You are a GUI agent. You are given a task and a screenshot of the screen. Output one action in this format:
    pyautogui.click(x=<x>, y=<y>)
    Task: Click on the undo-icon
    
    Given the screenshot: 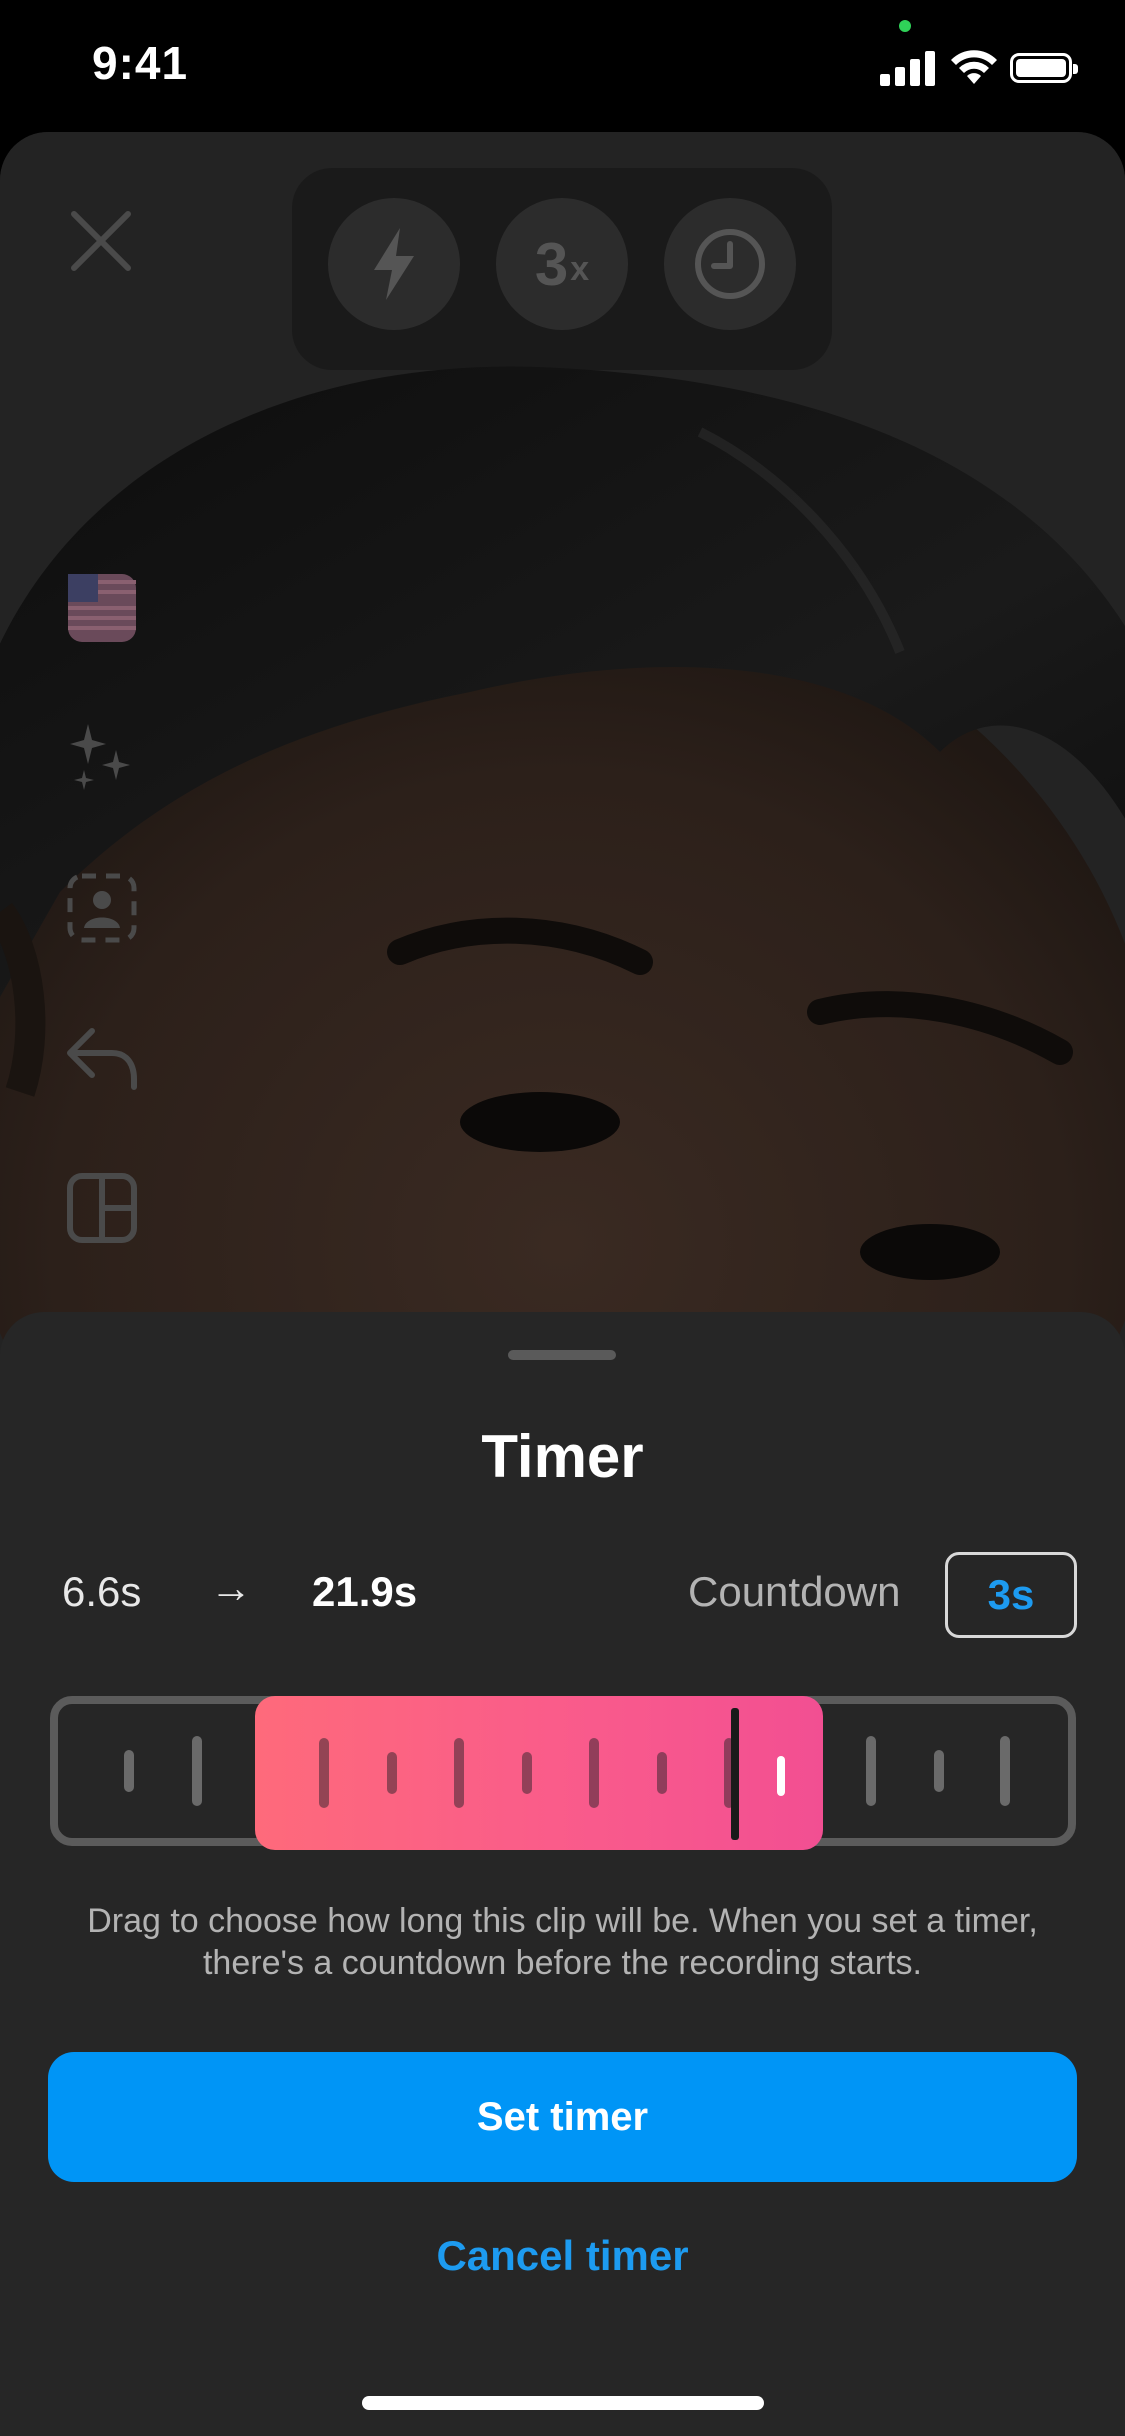 What is the action you would take?
    pyautogui.click(x=102, y=1059)
    